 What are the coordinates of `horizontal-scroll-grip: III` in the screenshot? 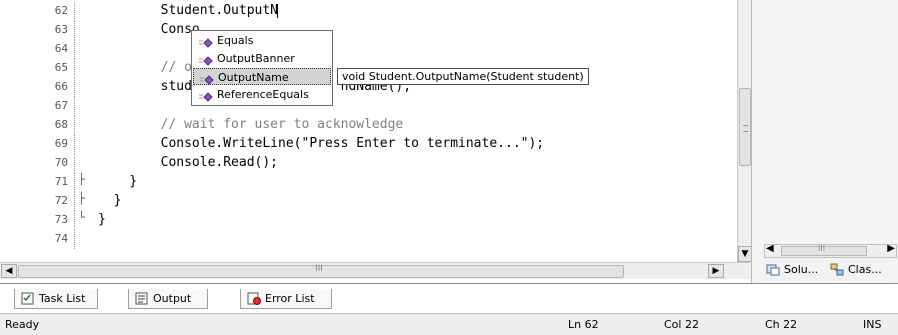 It's located at (319, 269).